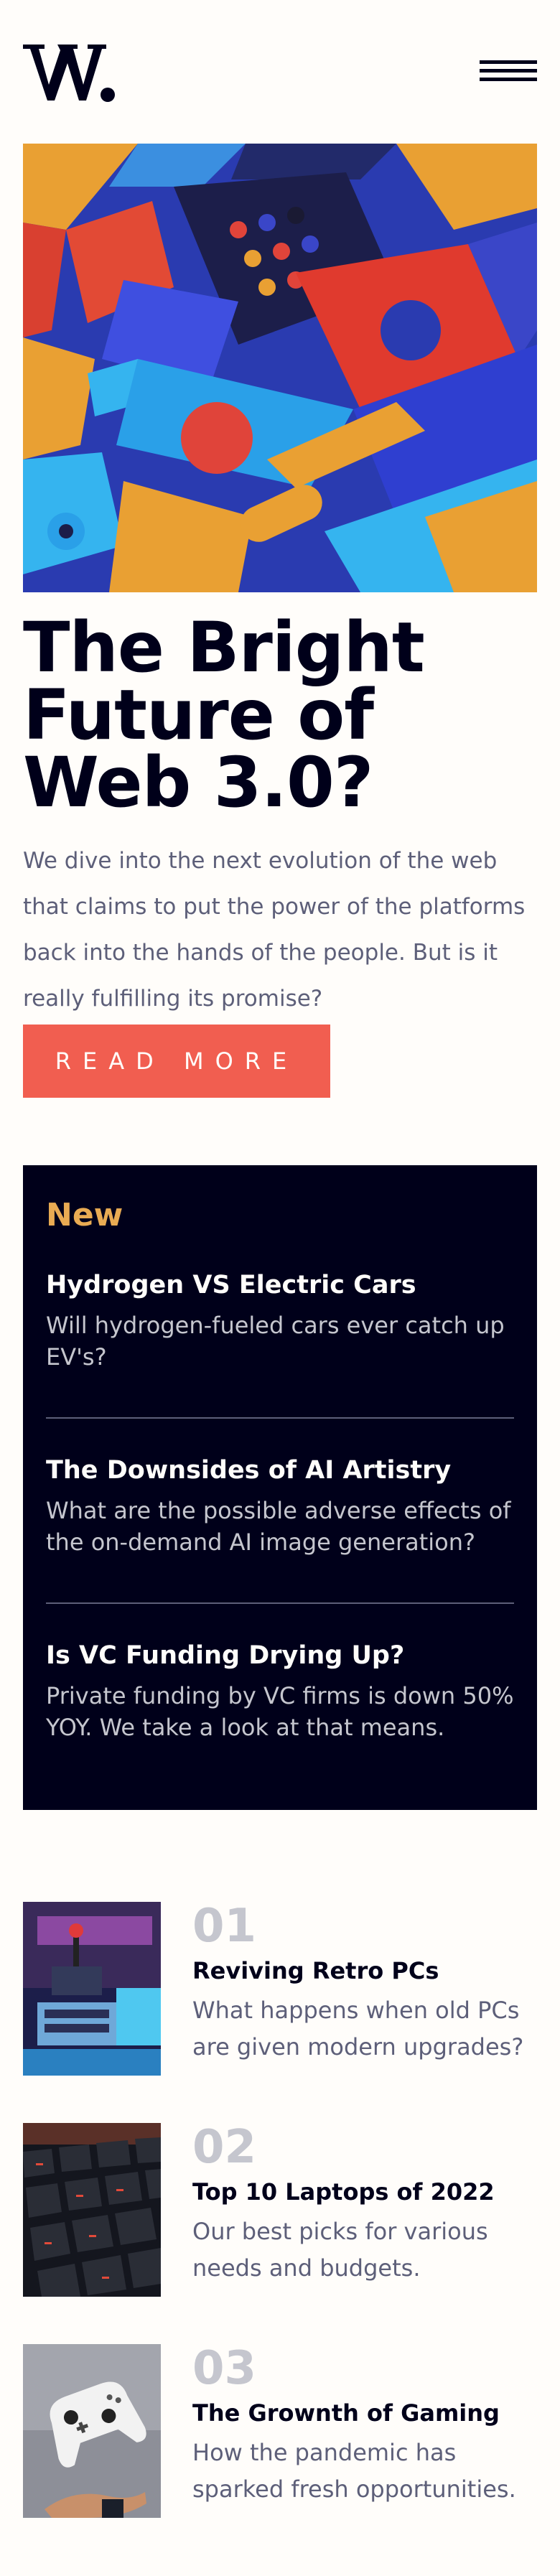  I want to click on article-title: Top 10 Laptops of 2022, so click(364, 2192).